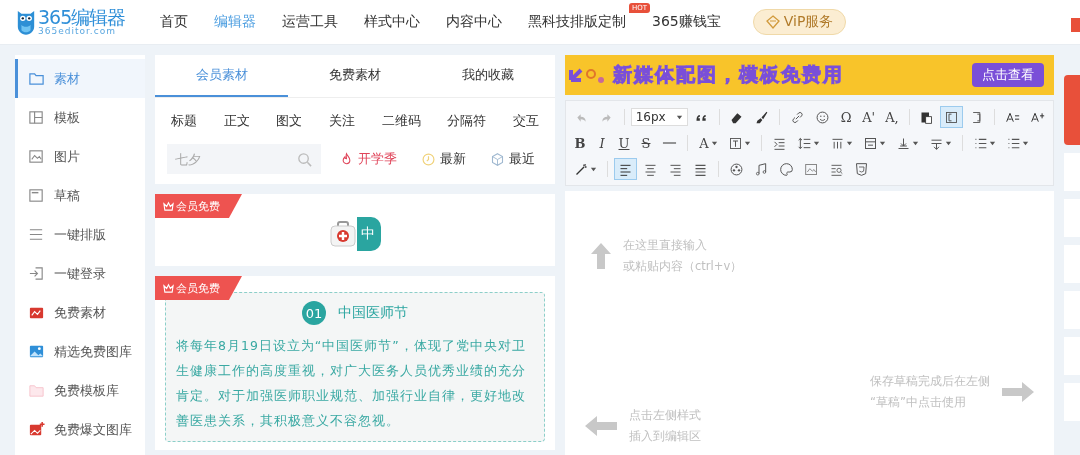  Describe the element at coordinates (80, 351) in the screenshot. I see `sidebar-item: 精选免费图库` at that location.